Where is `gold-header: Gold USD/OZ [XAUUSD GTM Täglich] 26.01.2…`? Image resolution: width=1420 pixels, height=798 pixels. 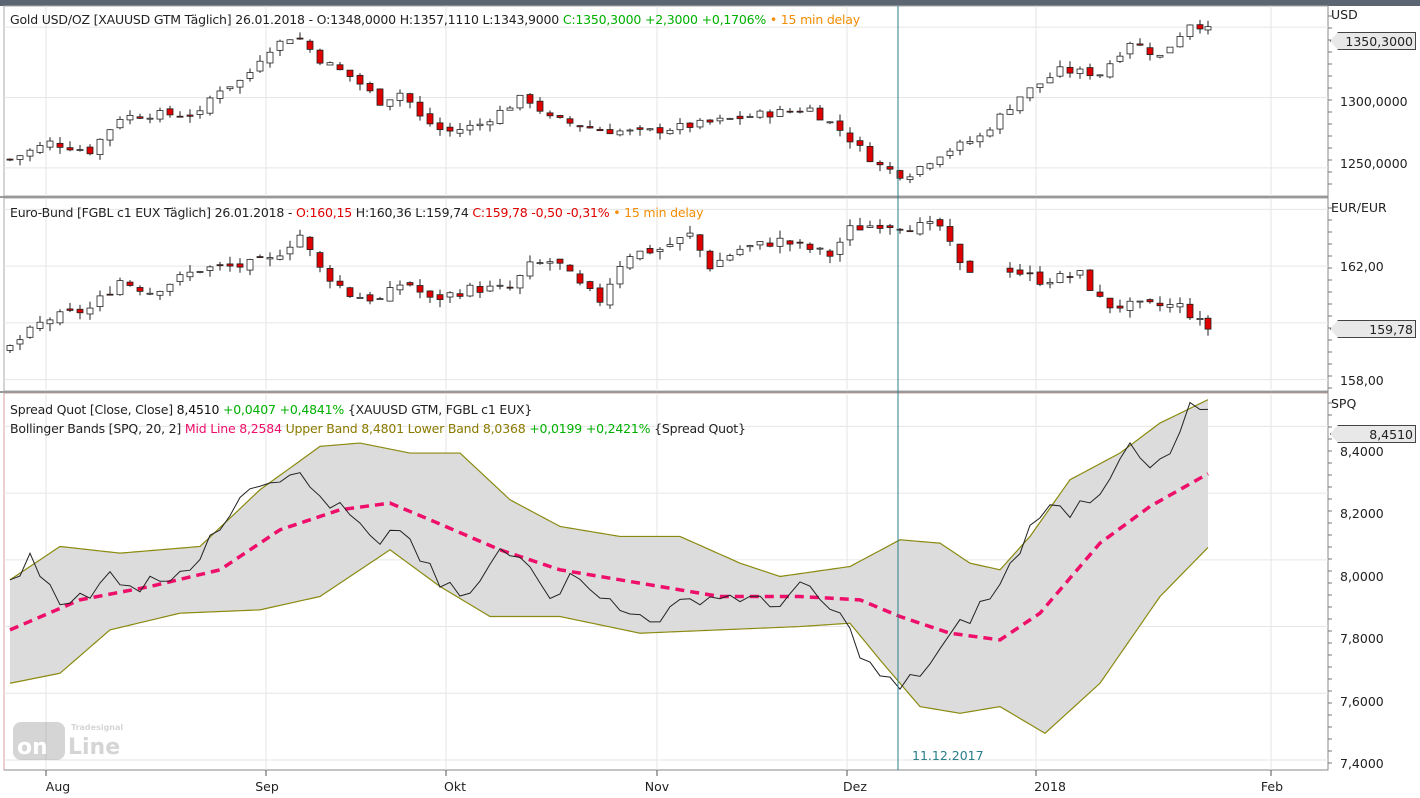
gold-header: Gold USD/OZ [XAUUSD GTM Täglich] 26.01.2… is located at coordinates (435, 19).